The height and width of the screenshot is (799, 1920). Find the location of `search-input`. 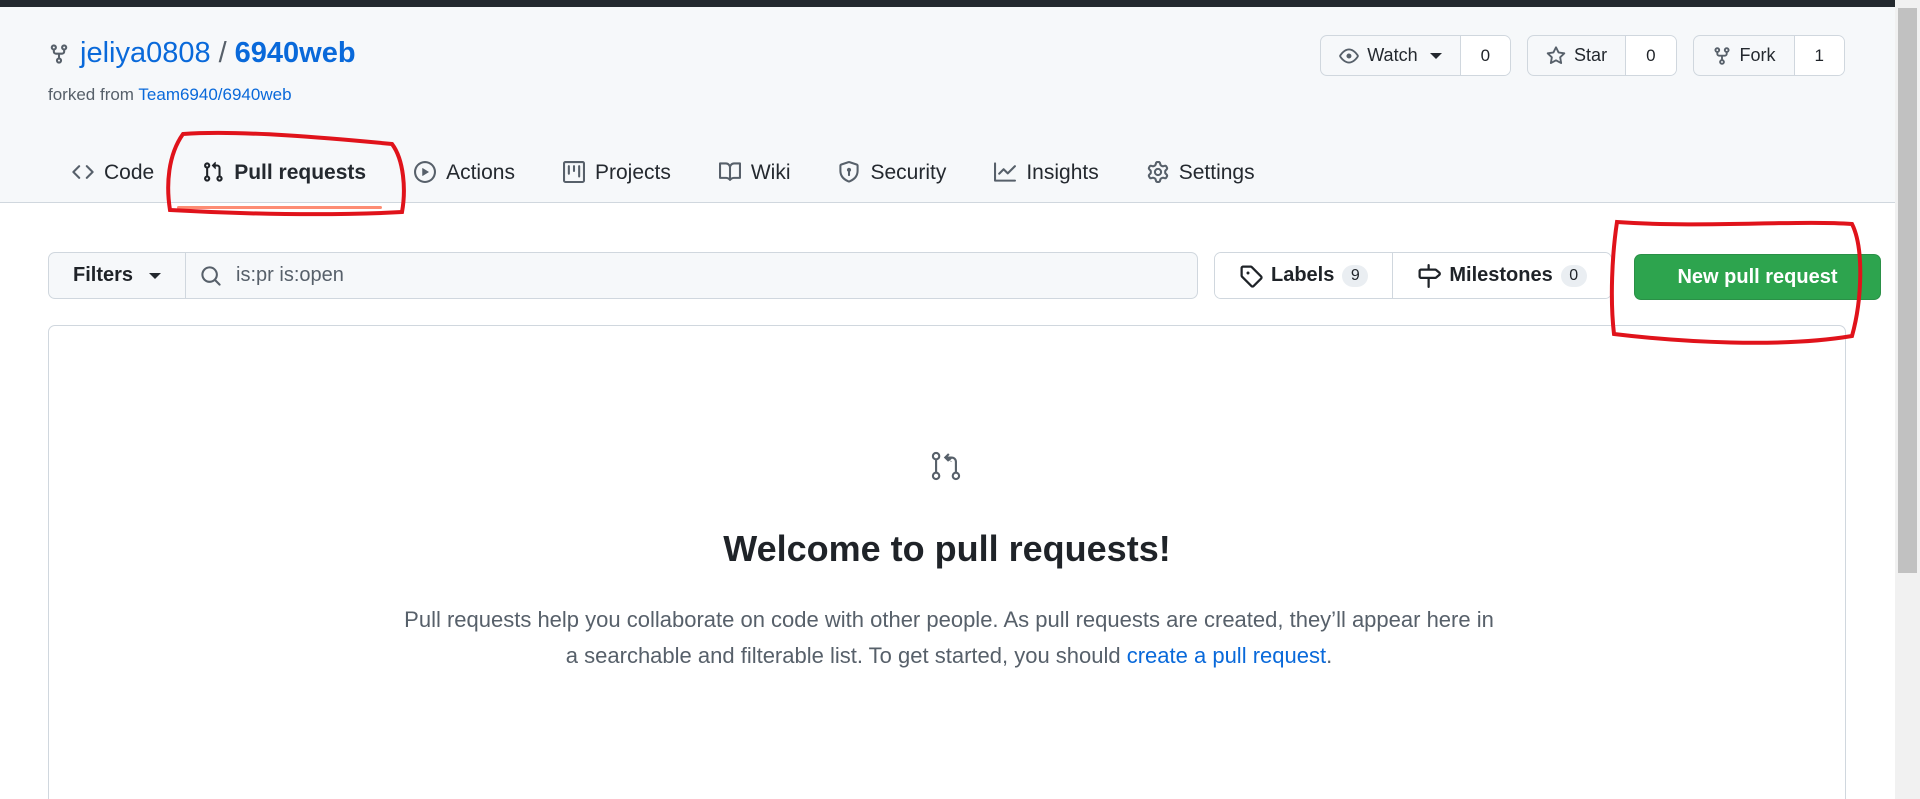

search-input is located at coordinates (686, 275).